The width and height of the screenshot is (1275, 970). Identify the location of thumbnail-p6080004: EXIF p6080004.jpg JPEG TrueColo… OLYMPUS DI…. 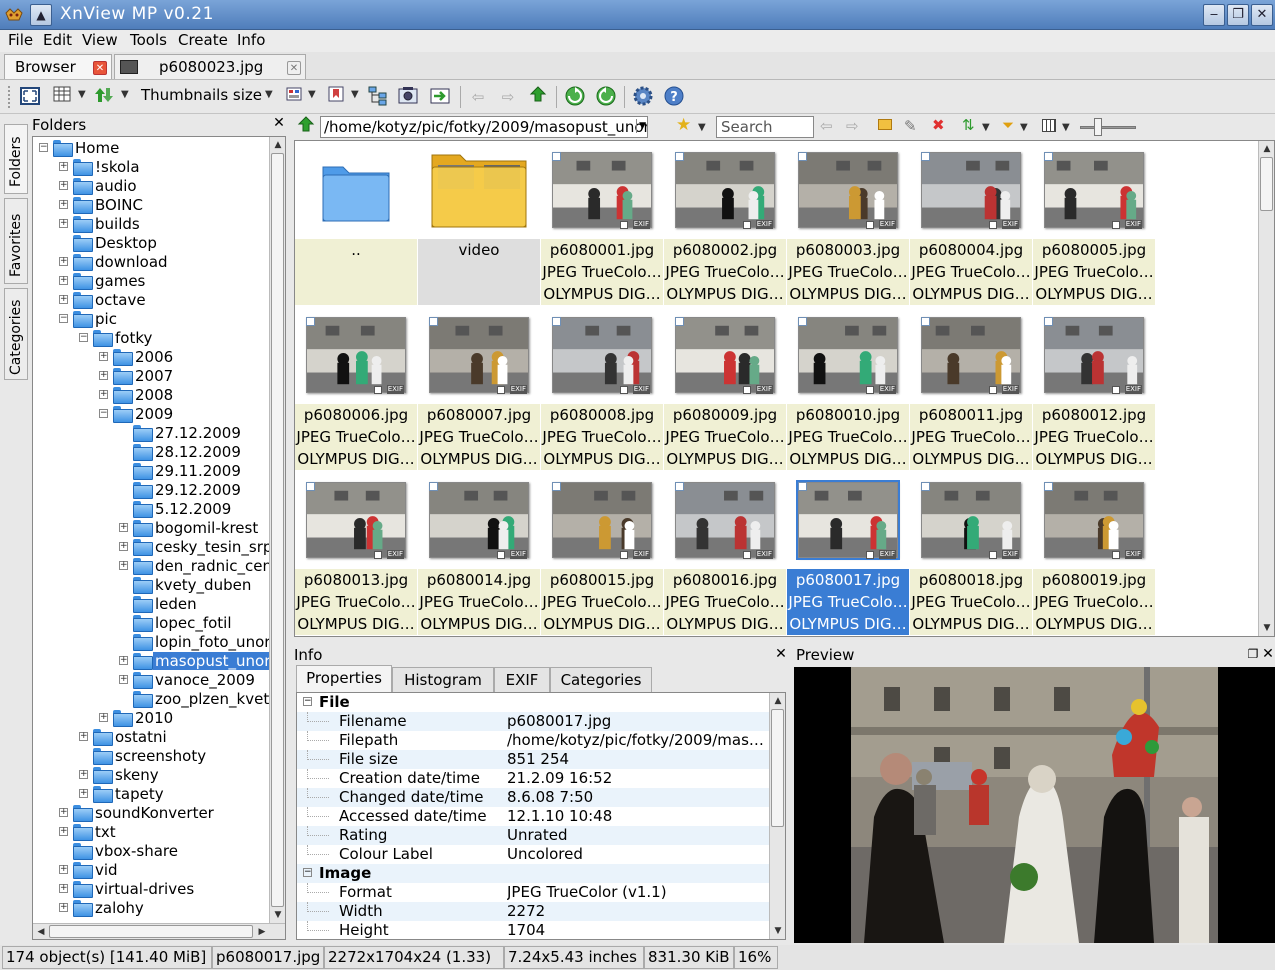
(971, 223).